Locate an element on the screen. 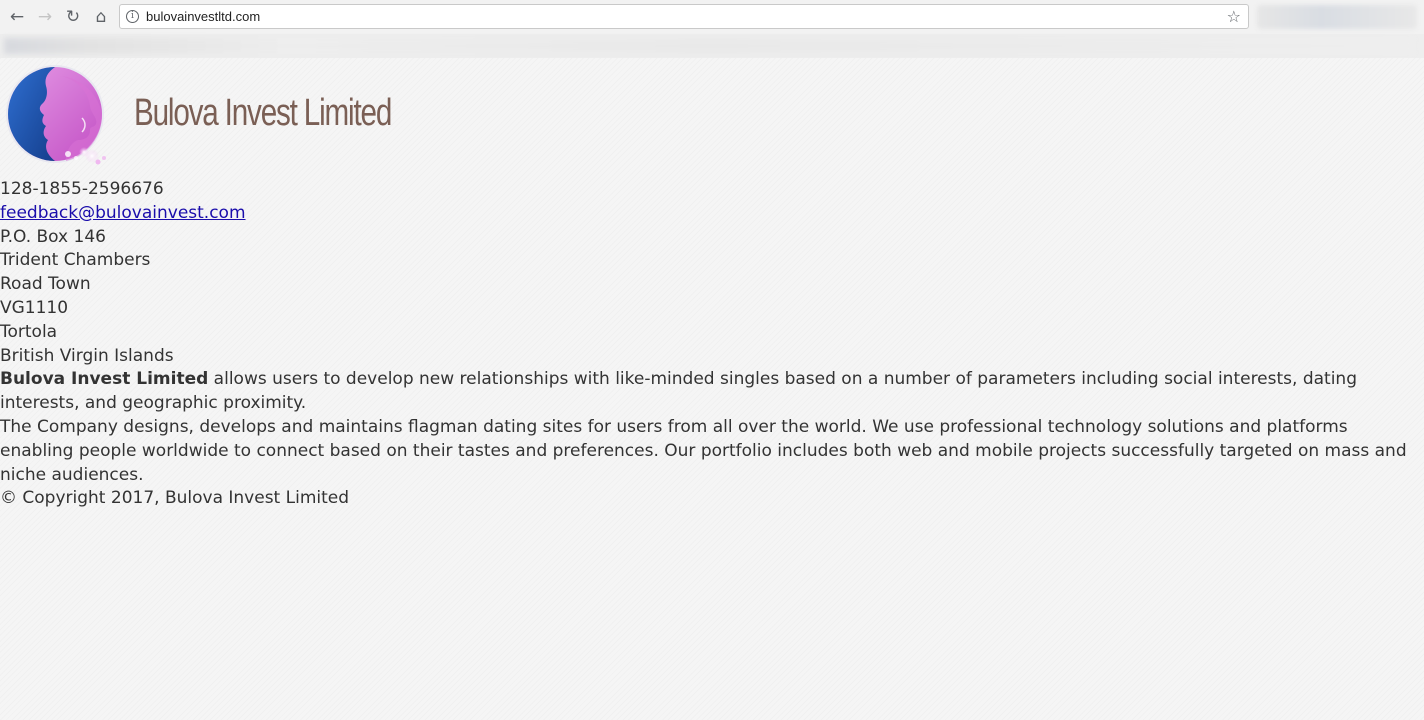 This screenshot has width=1424, height=720. forward-button: → is located at coordinates (45, 17).